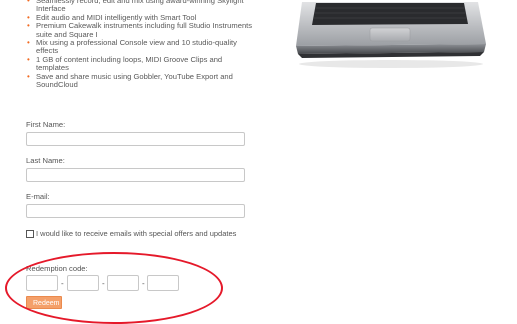 The height and width of the screenshot is (324, 517). I want to click on laptop-image, so click(388, 41).